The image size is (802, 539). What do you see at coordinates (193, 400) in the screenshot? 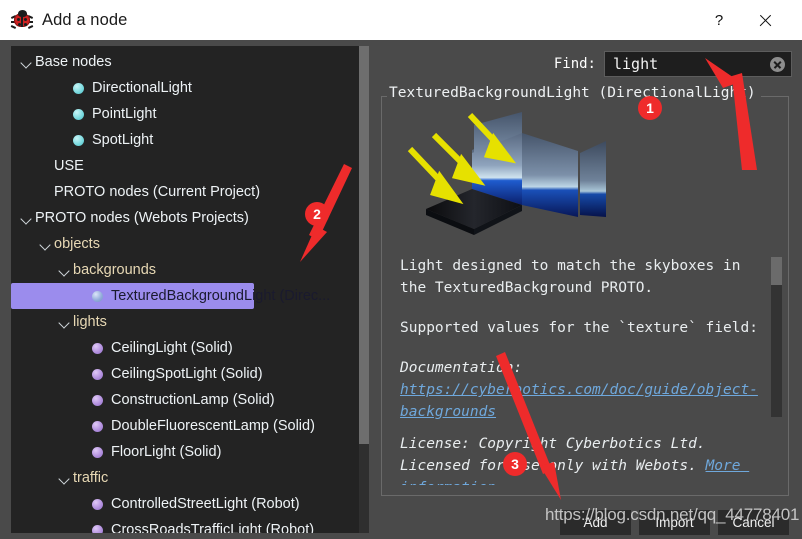
I see `tree-item-label: ConstructionLamp (Solid)` at bounding box center [193, 400].